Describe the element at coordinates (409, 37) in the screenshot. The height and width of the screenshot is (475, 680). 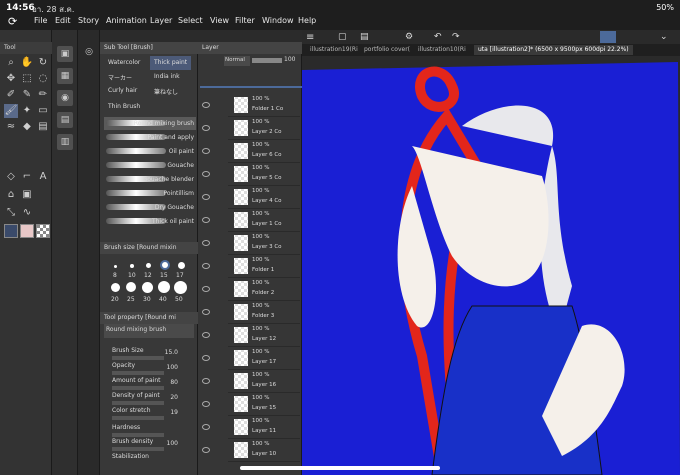
I see `settings-icon: ⚙` at that location.